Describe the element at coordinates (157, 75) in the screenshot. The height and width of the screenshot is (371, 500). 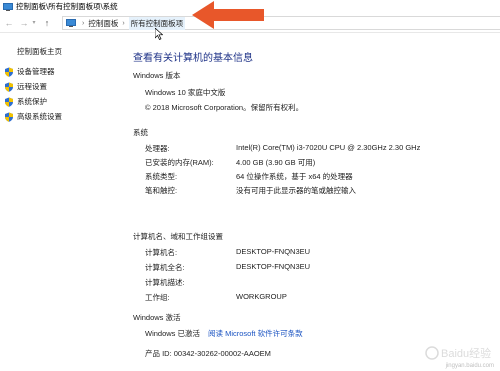
I see `section-windows-edition: Windows 版本` at that location.